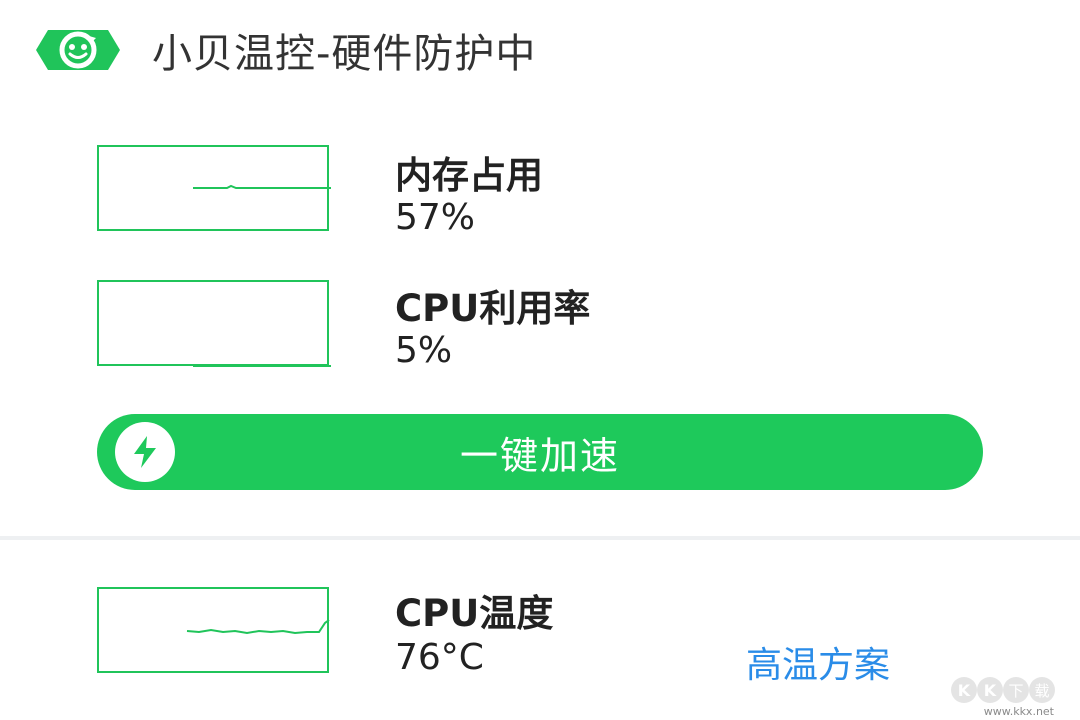 The width and height of the screenshot is (1080, 720). I want to click on memory-usage-chart, so click(214, 188).